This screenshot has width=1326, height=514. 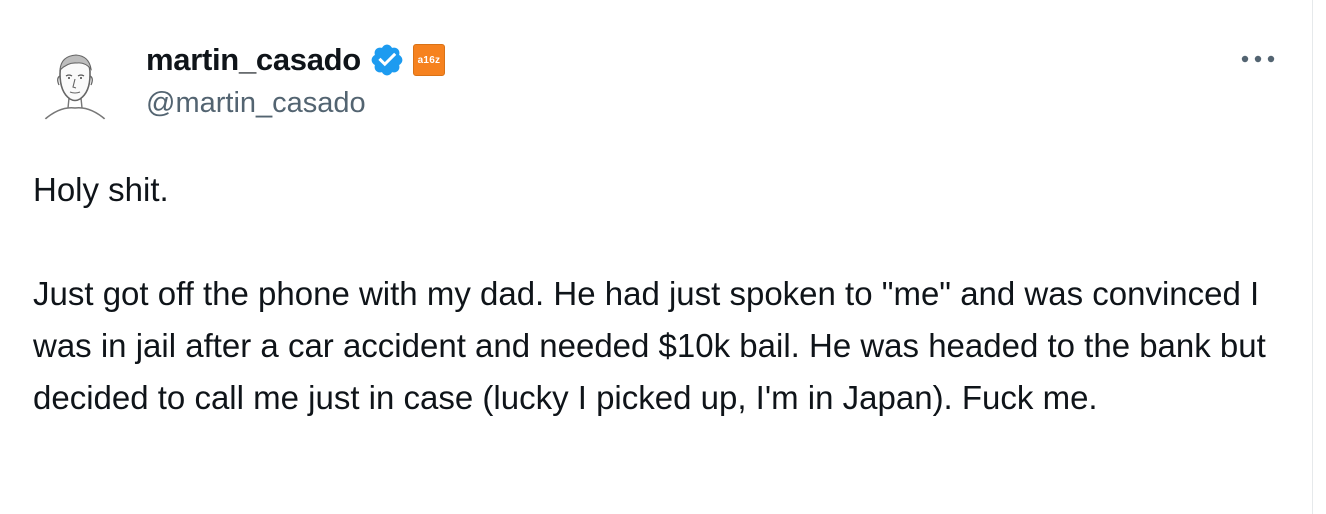 I want to click on affiliation-badge-label: a16z, so click(x=429, y=60).